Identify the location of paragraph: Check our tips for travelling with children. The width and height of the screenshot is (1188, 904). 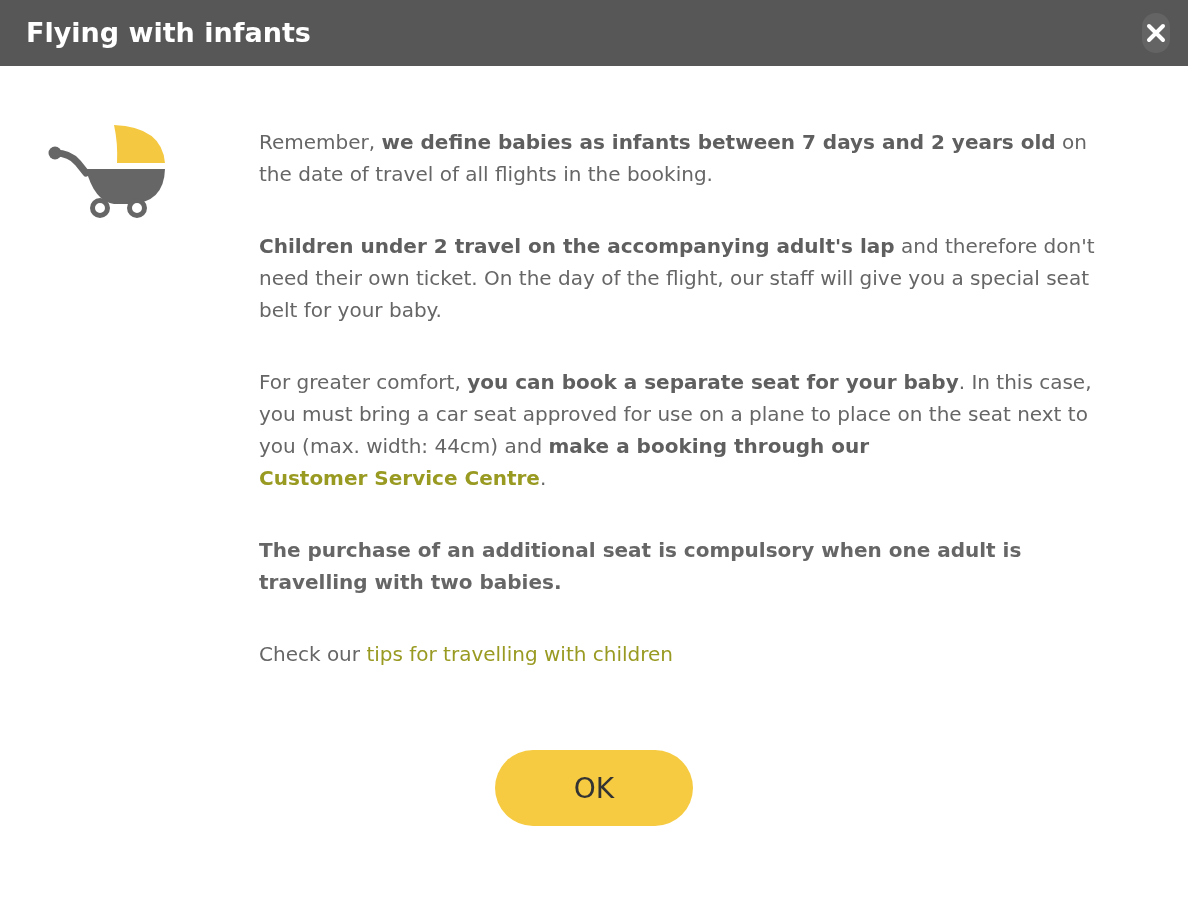
(466, 654).